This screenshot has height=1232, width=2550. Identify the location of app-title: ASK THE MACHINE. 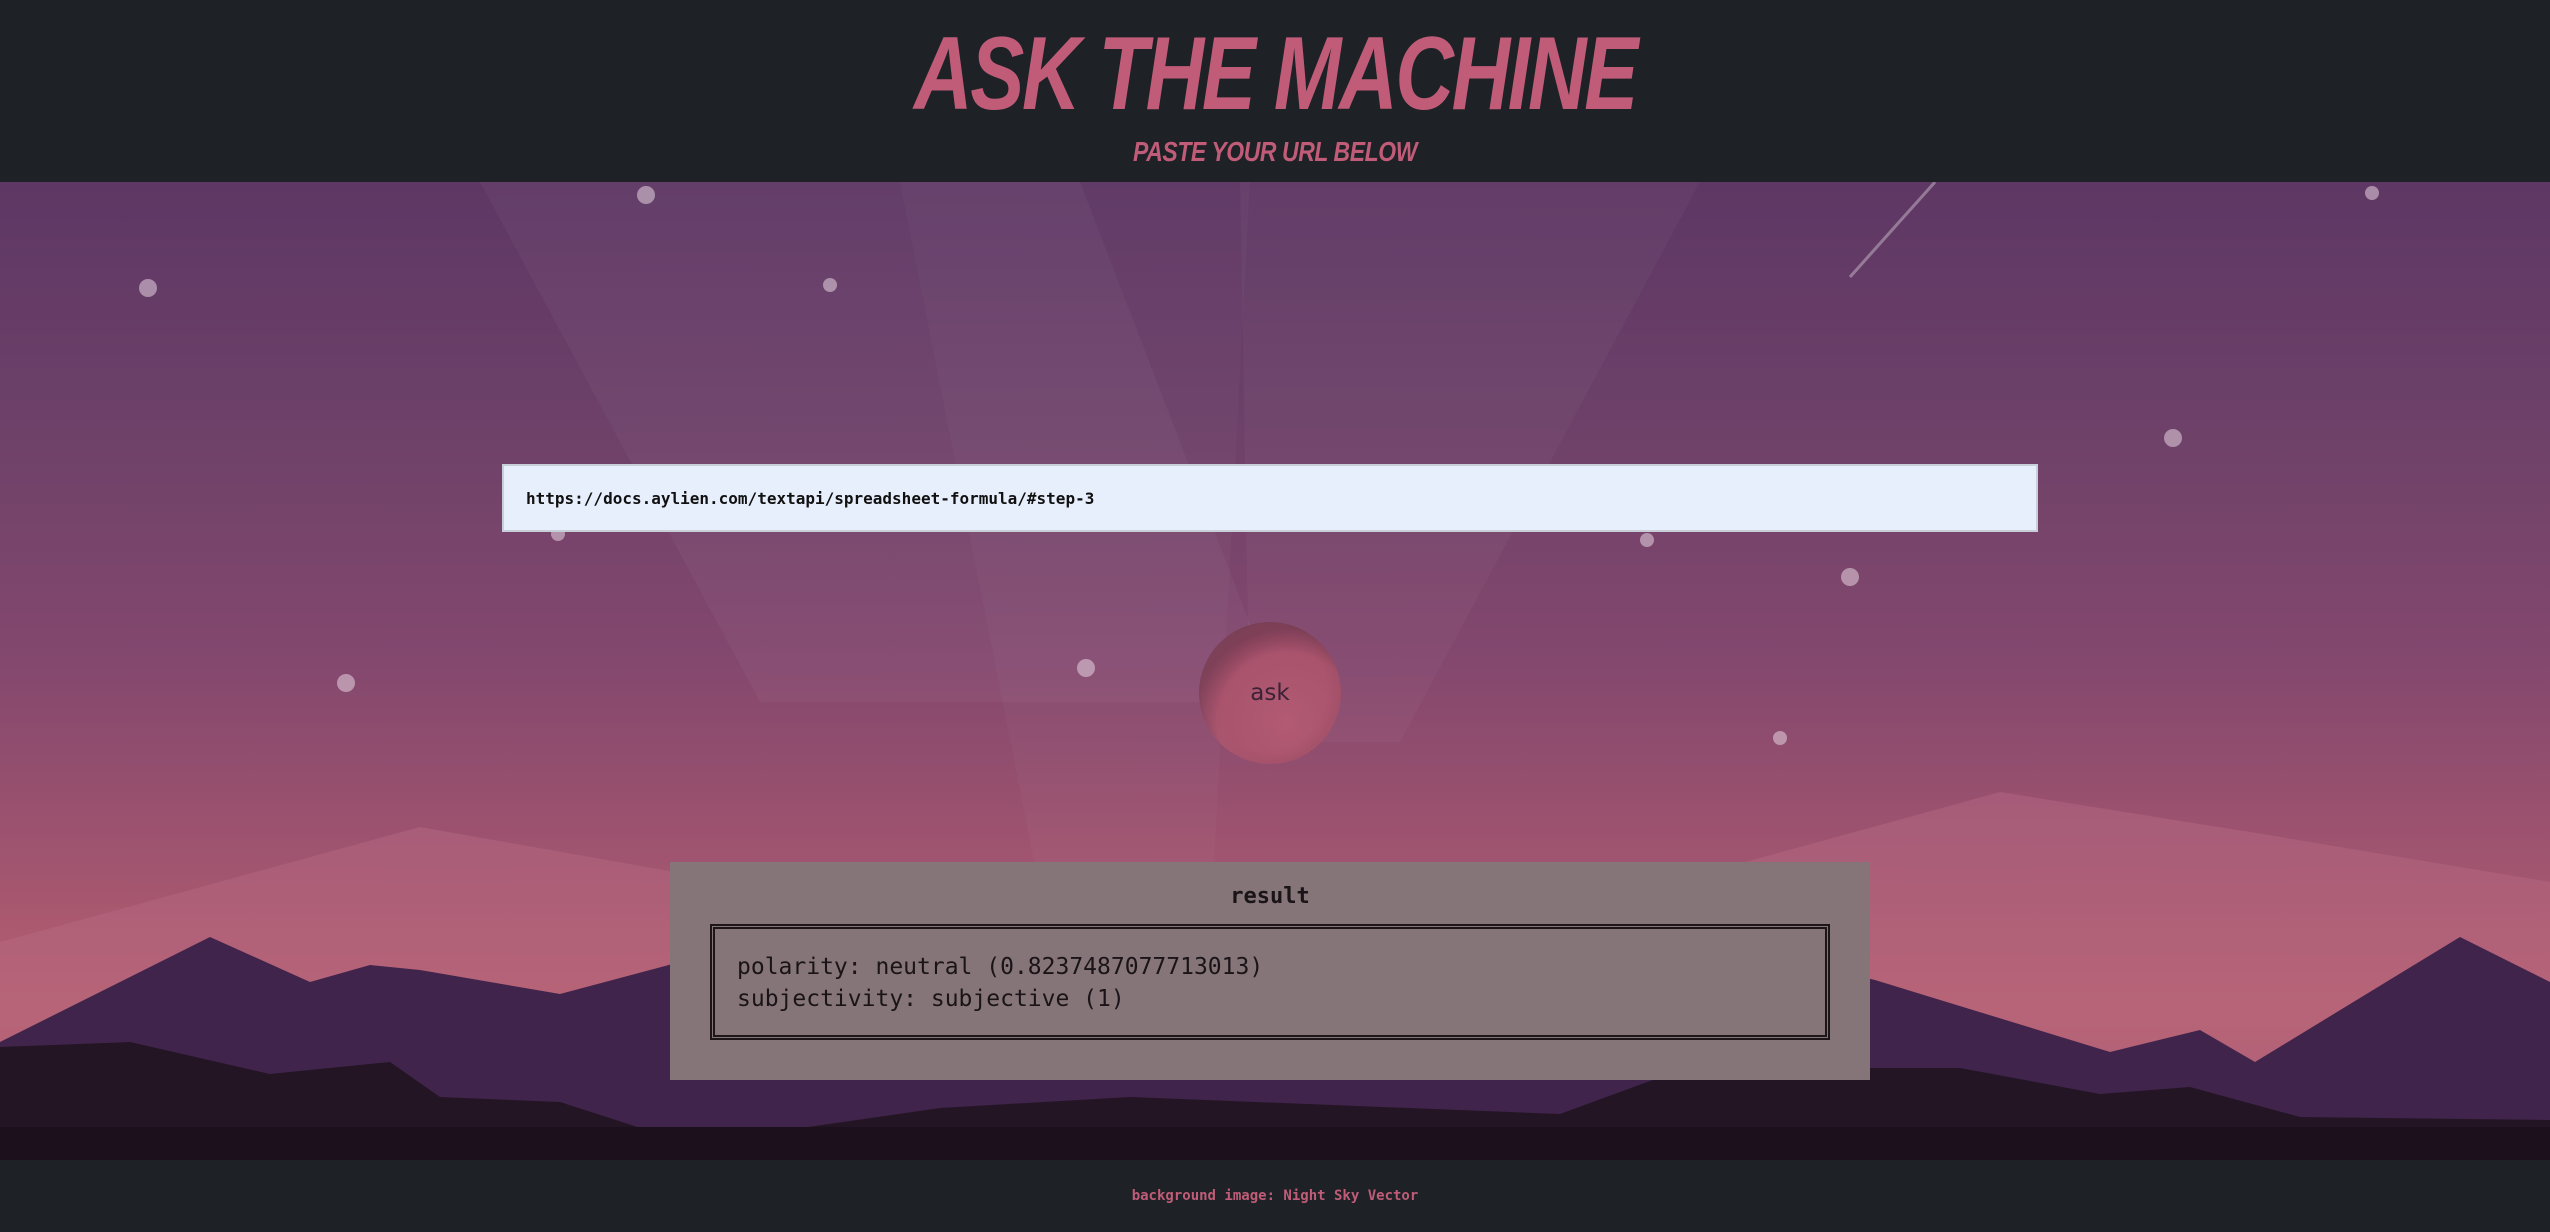
(1275, 74).